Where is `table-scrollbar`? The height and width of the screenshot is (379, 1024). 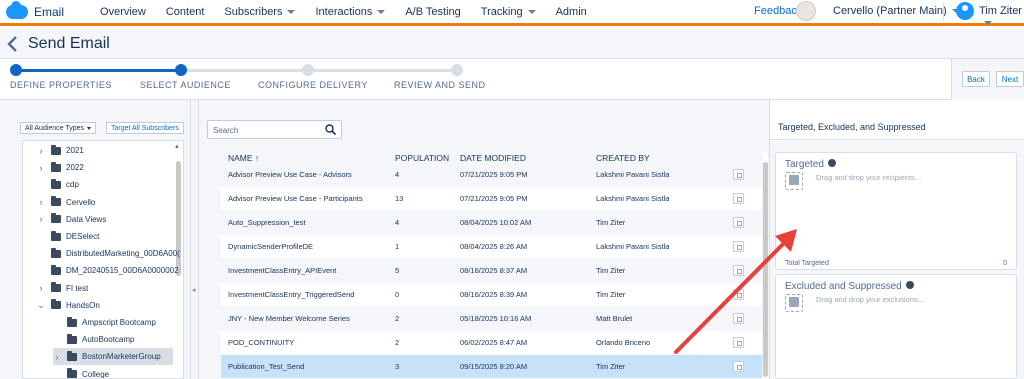
table-scrollbar is located at coordinates (765, 269).